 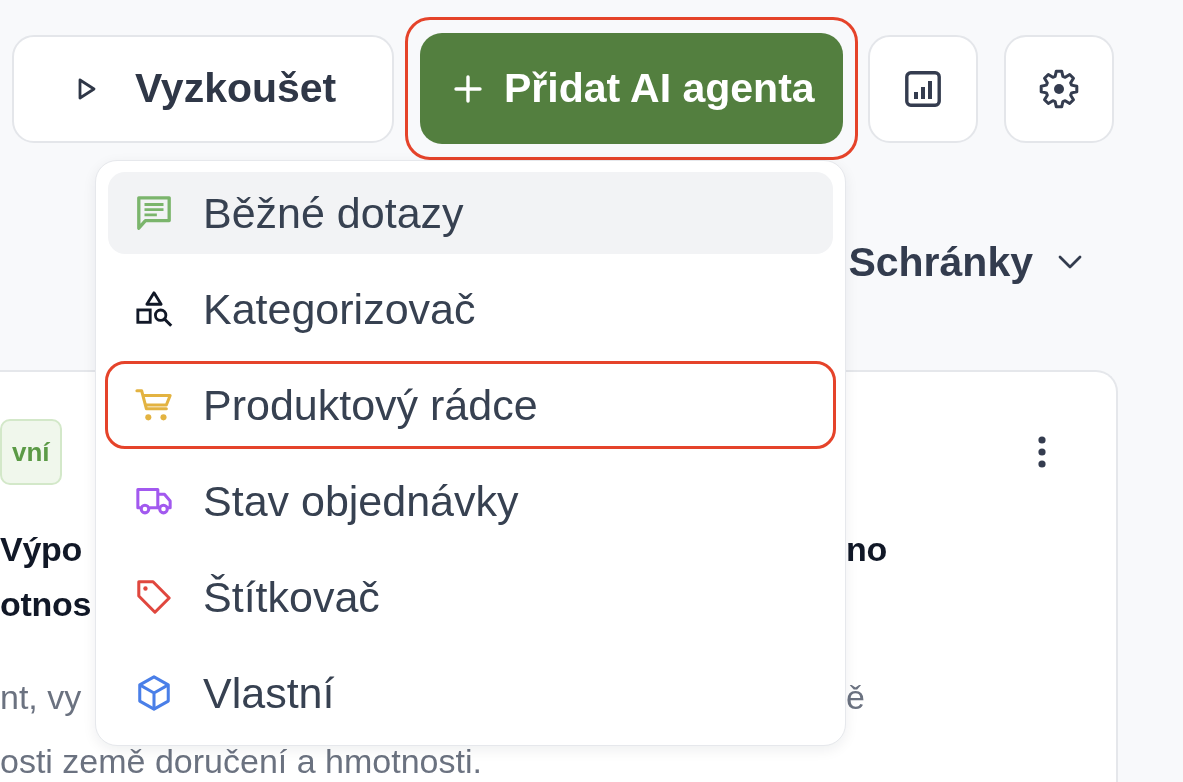 I want to click on settings-icon, so click(x=1058, y=88).